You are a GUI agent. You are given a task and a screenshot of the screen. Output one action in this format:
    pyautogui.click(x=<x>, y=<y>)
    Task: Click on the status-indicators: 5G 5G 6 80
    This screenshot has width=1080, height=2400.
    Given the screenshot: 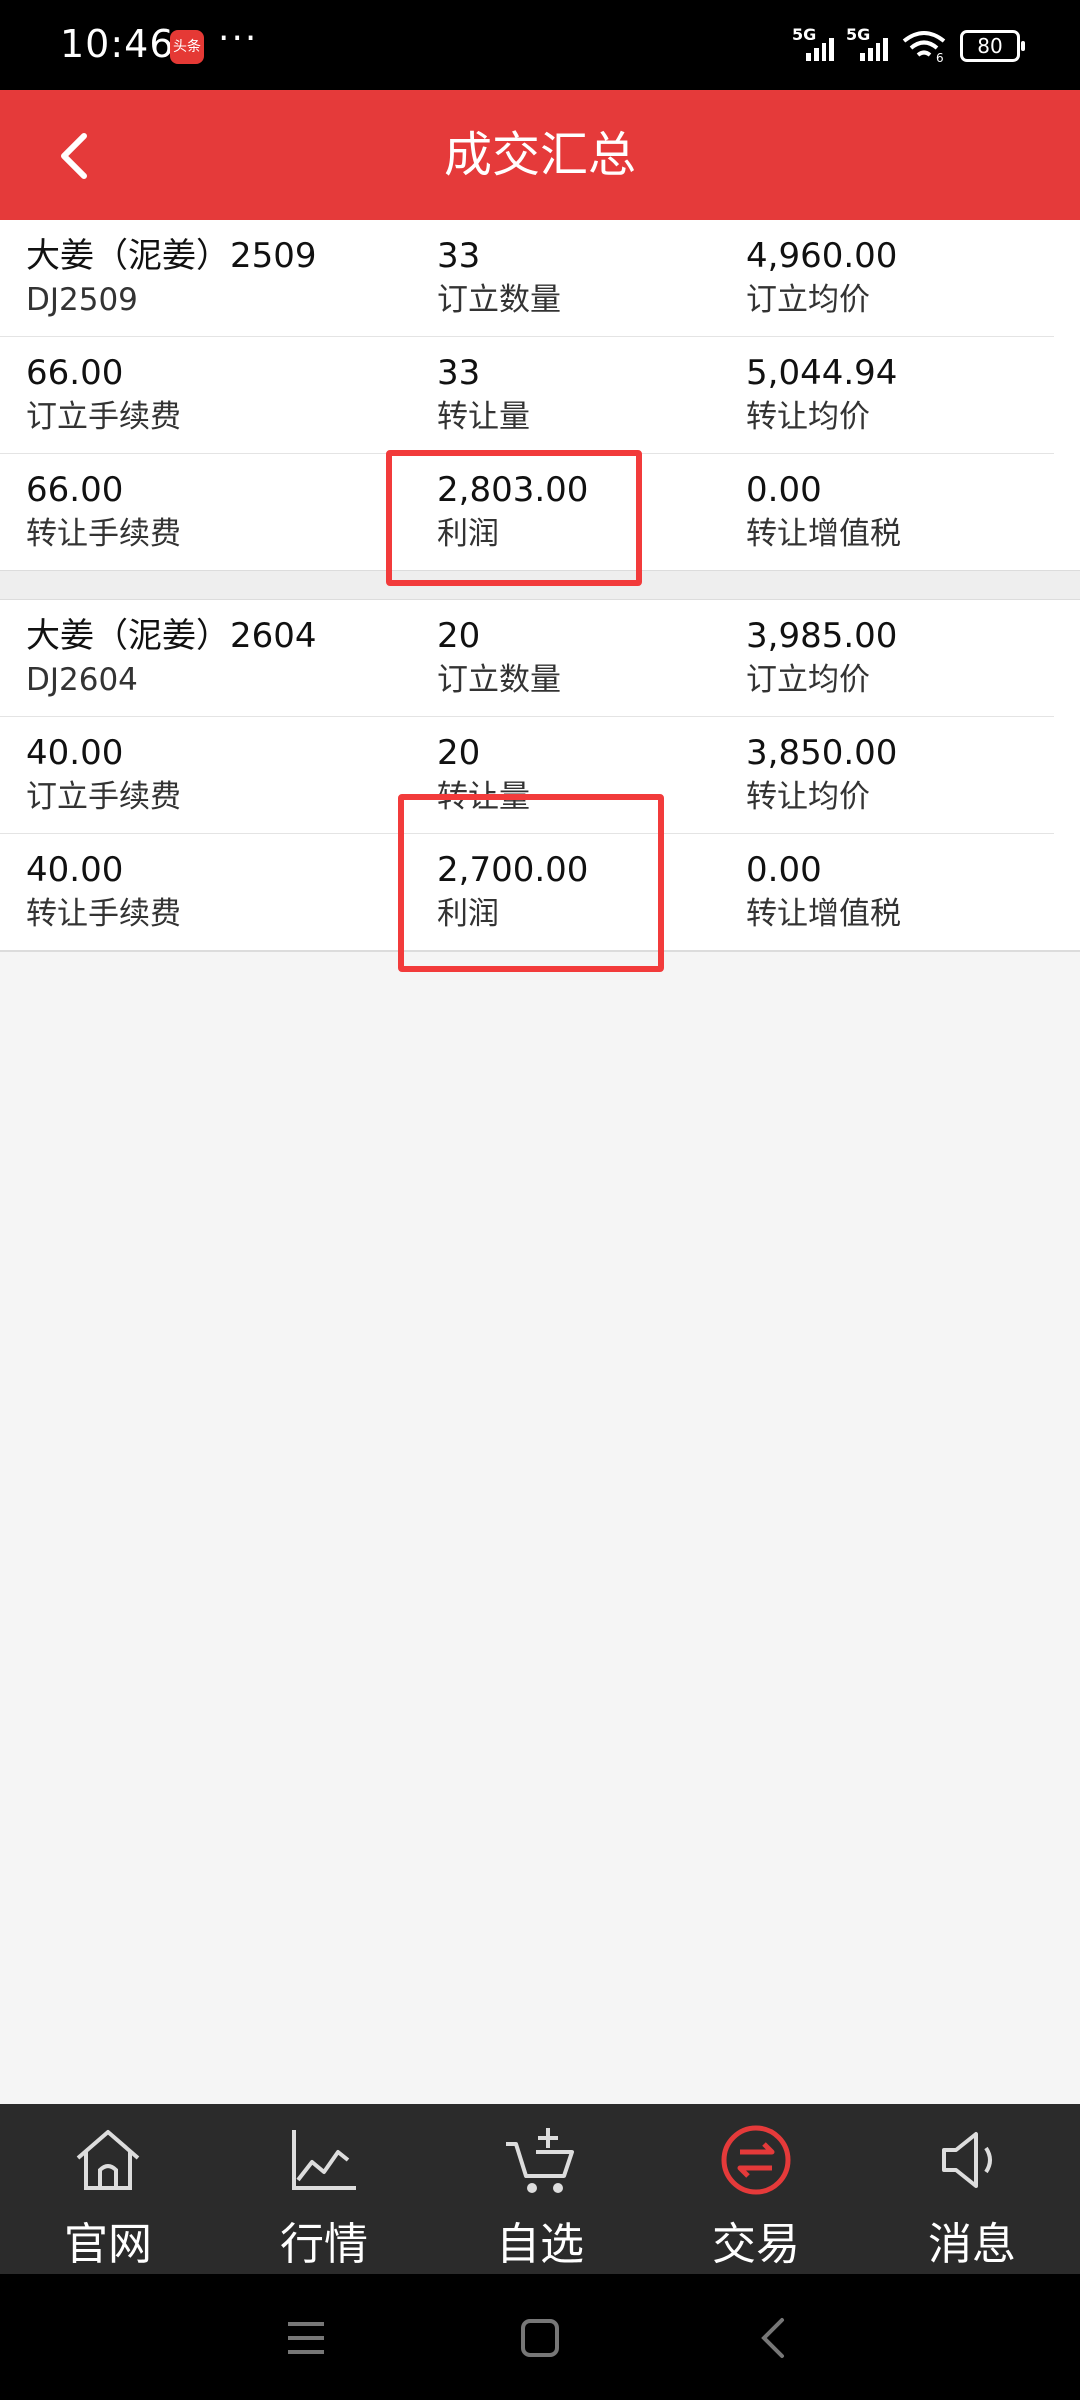 What is the action you would take?
    pyautogui.click(x=908, y=44)
    